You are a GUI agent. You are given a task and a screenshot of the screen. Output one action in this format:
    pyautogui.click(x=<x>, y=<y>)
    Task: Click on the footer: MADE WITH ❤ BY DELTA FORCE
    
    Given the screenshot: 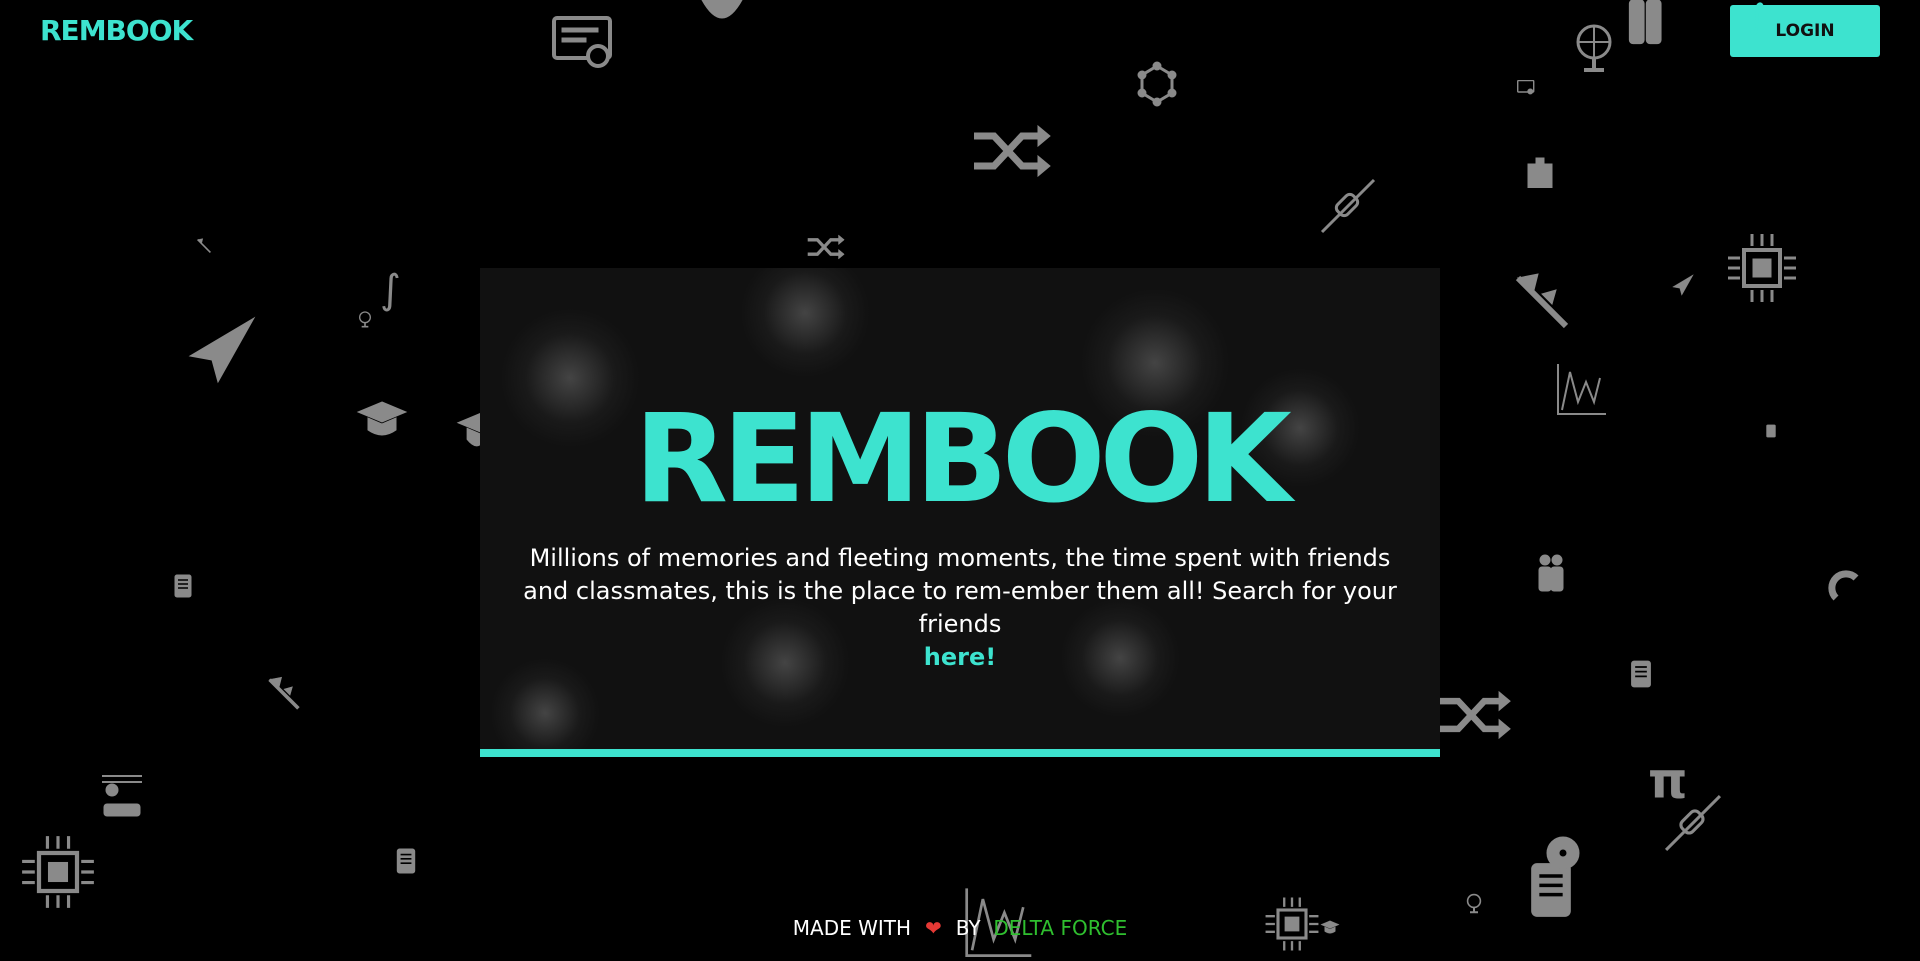 What is the action you would take?
    pyautogui.click(x=960, y=928)
    